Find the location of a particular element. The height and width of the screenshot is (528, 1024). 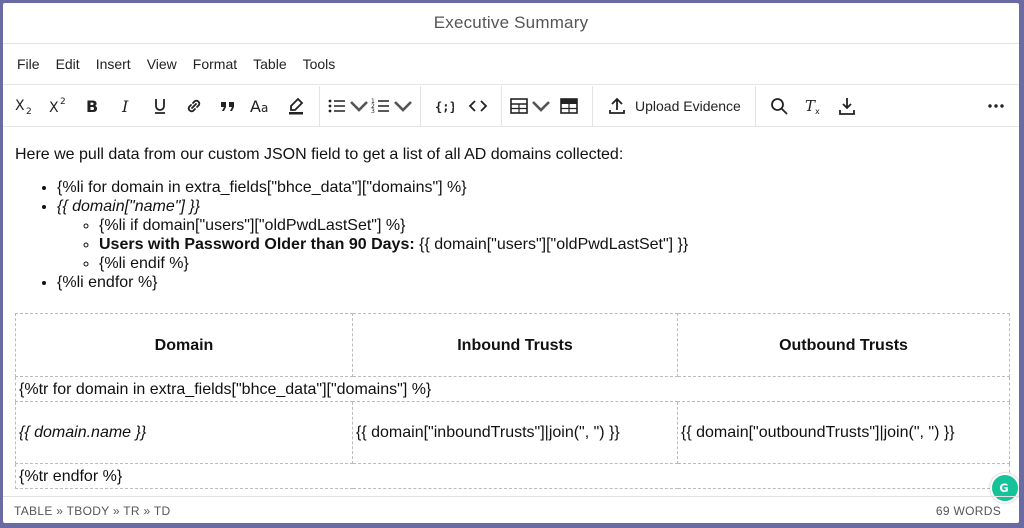

code-block-button: {;} is located at coordinates (444, 106).